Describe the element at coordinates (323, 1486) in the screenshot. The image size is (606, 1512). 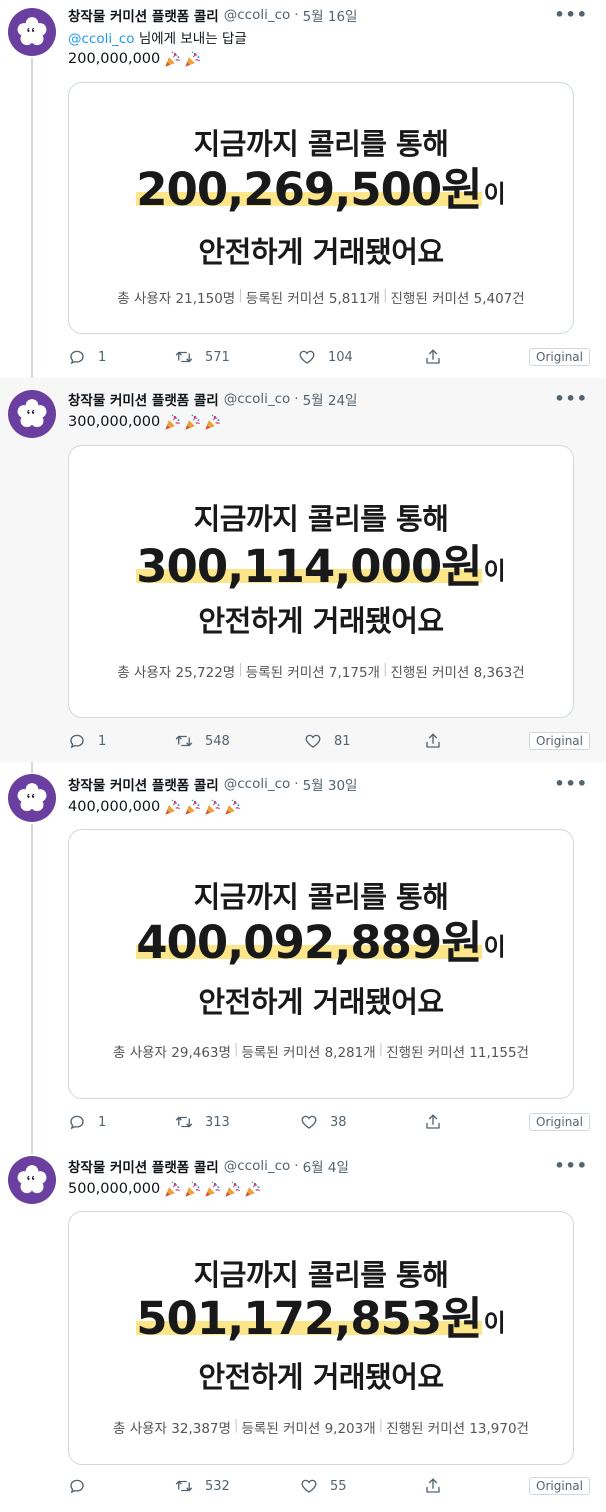
I see `like-button: 55` at that location.